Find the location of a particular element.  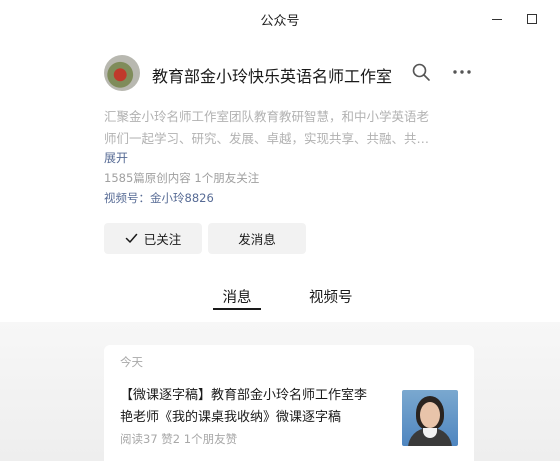

account-stats: 1585篇原创内容 1个朋友关注 is located at coordinates (182, 178).